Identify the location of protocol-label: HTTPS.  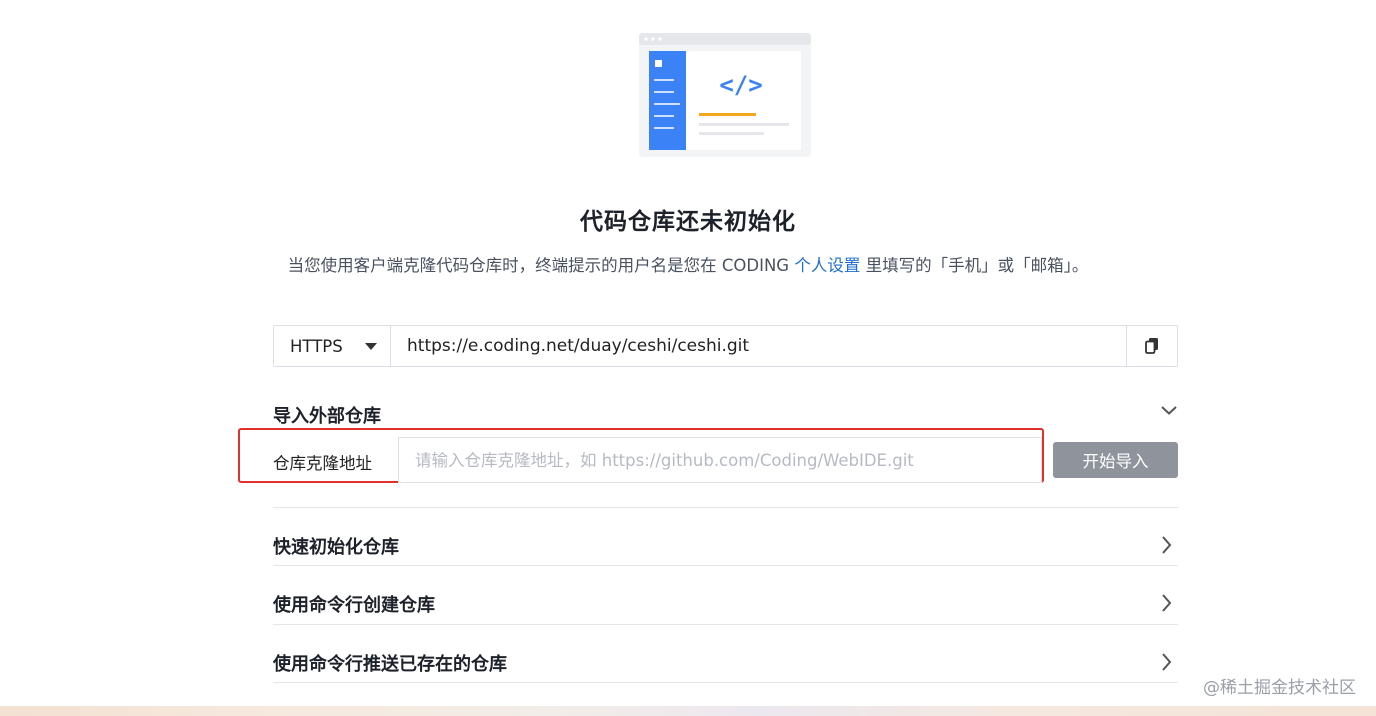
(316, 346).